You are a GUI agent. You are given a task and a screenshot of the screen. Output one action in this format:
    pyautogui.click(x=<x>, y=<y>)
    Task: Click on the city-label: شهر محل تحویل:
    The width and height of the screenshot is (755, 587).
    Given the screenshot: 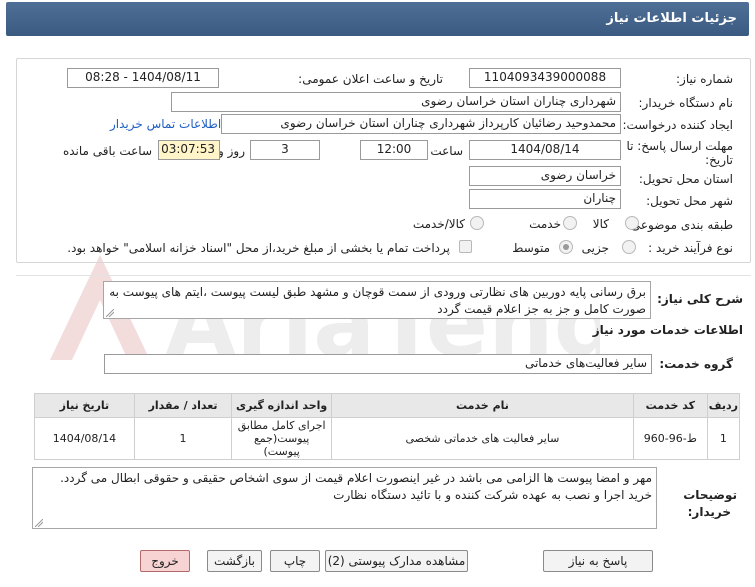 What is the action you would take?
    pyautogui.click(x=689, y=201)
    